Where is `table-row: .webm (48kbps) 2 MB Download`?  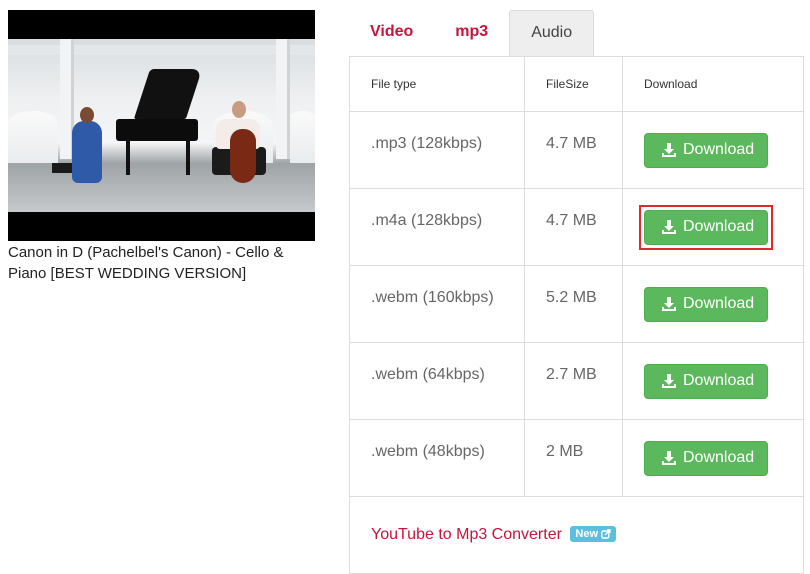 table-row: .webm (48kbps) 2 MB Download is located at coordinates (576, 458).